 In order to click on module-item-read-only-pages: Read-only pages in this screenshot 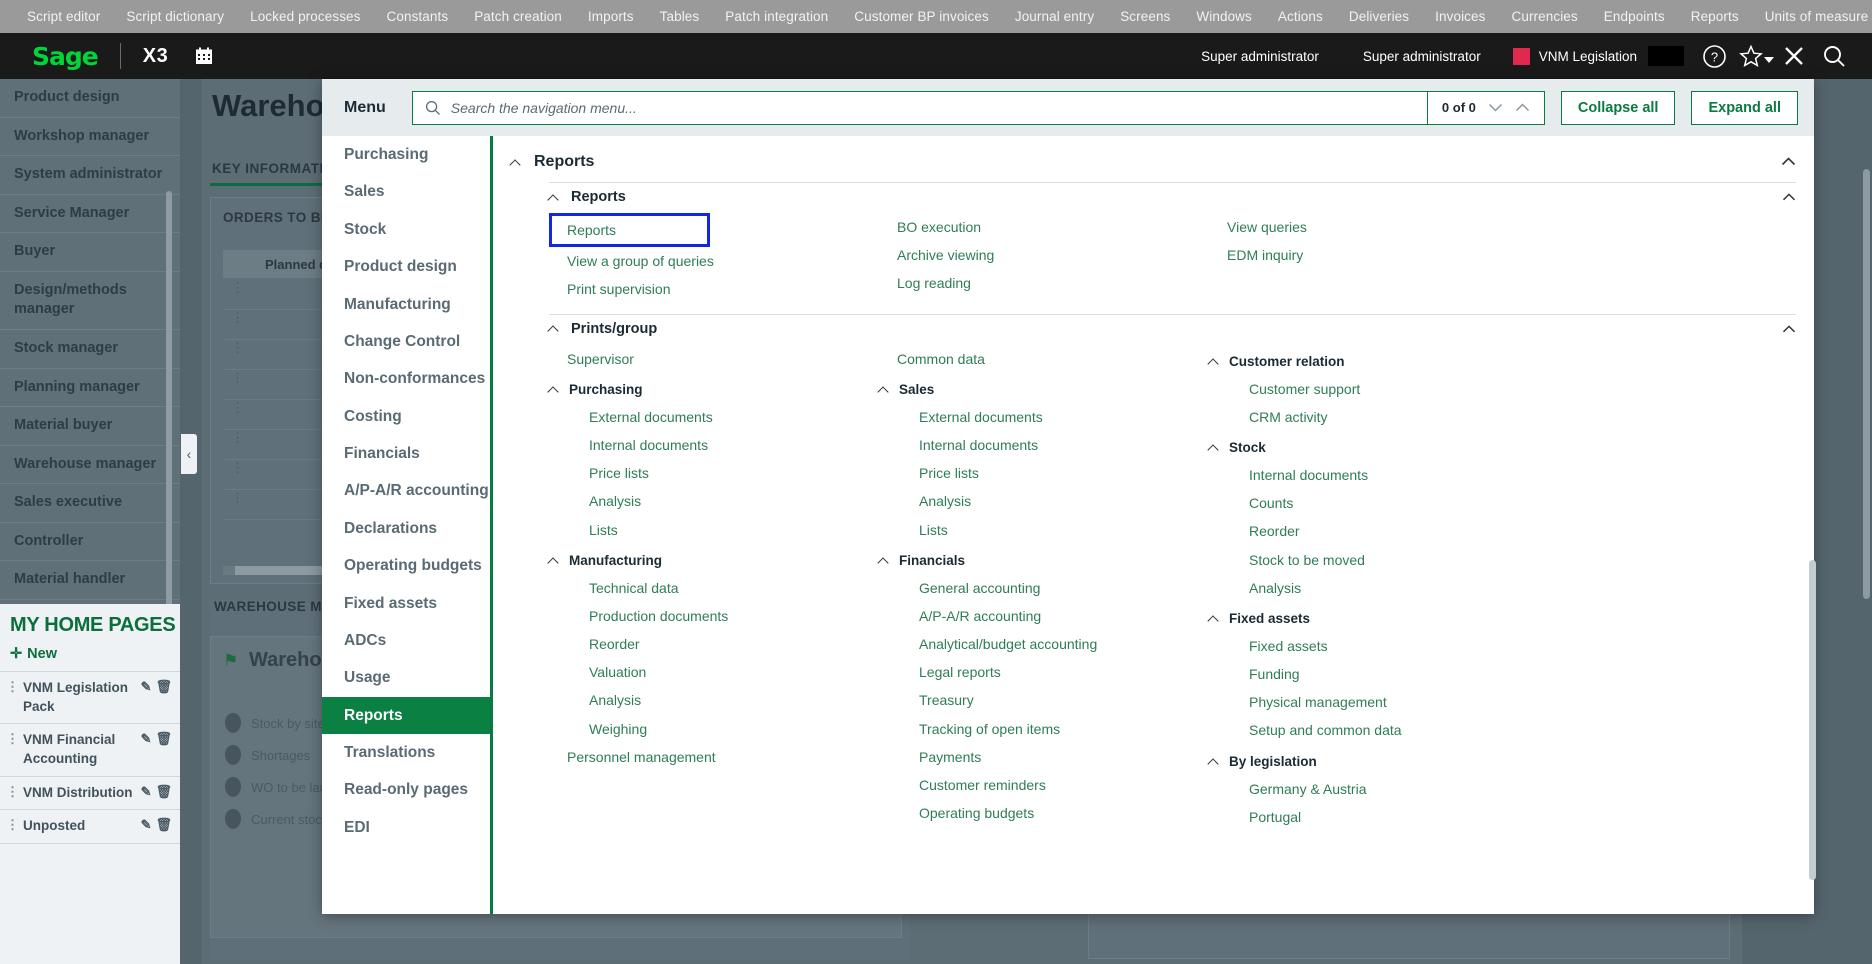, I will do `click(406, 789)`.